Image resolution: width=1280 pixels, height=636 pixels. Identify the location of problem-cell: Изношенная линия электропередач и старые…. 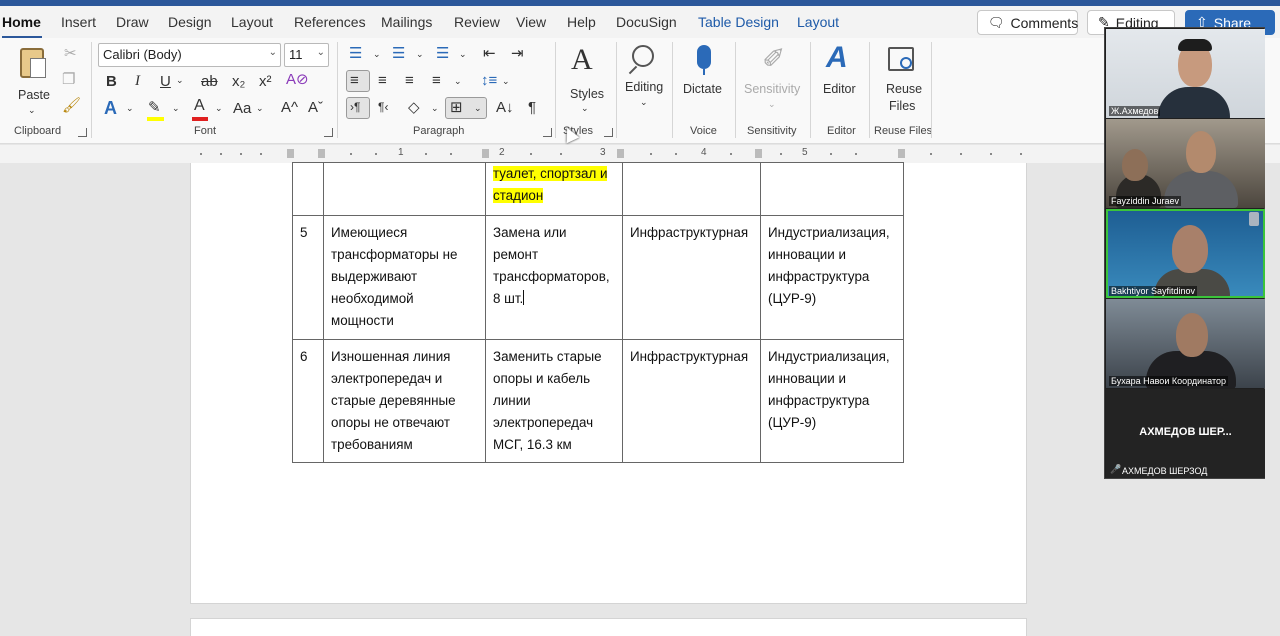
(404, 401).